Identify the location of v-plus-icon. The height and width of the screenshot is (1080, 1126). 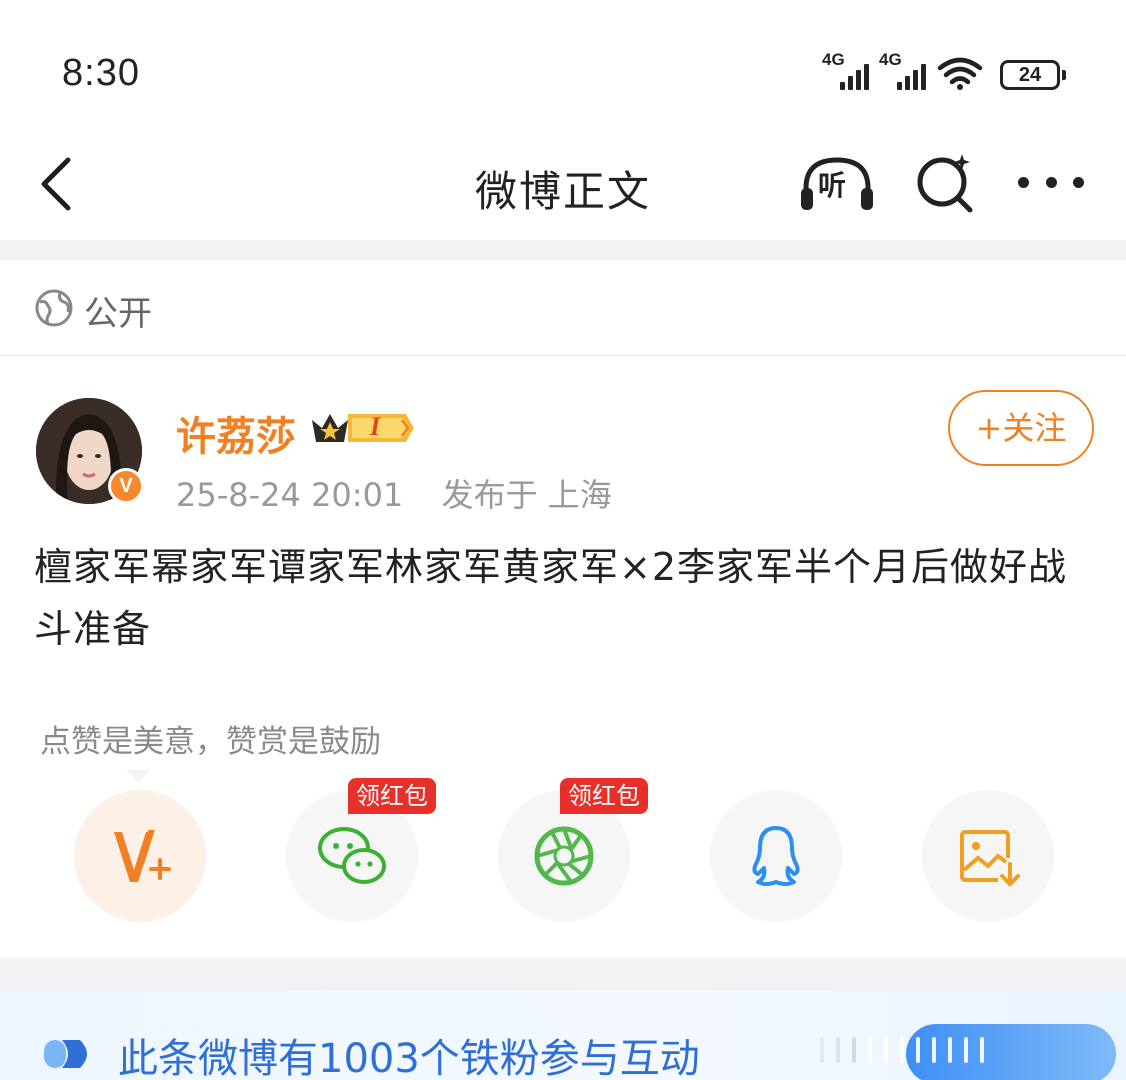
(142, 856).